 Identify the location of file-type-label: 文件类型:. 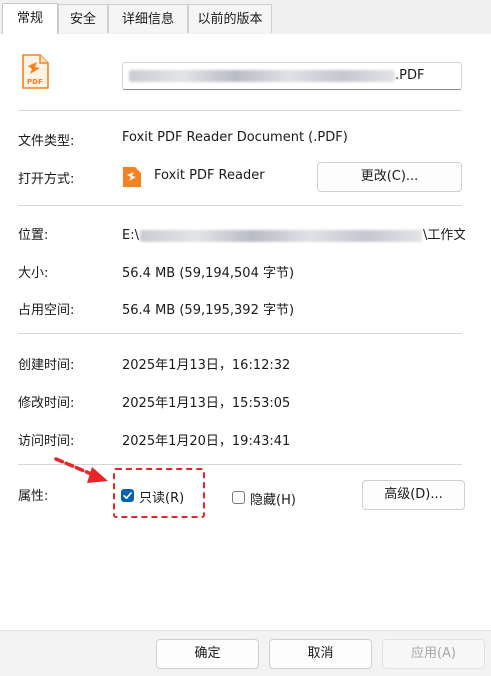
(46, 141).